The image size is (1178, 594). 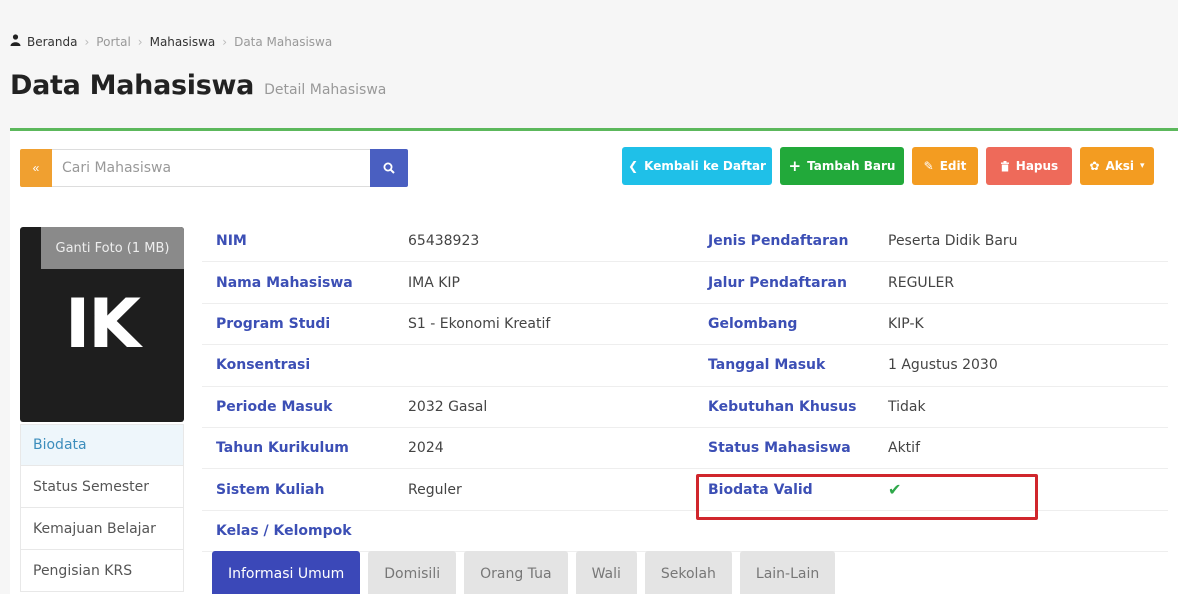 What do you see at coordinates (52, 42) in the screenshot?
I see `breadcrumb-home: Beranda` at bounding box center [52, 42].